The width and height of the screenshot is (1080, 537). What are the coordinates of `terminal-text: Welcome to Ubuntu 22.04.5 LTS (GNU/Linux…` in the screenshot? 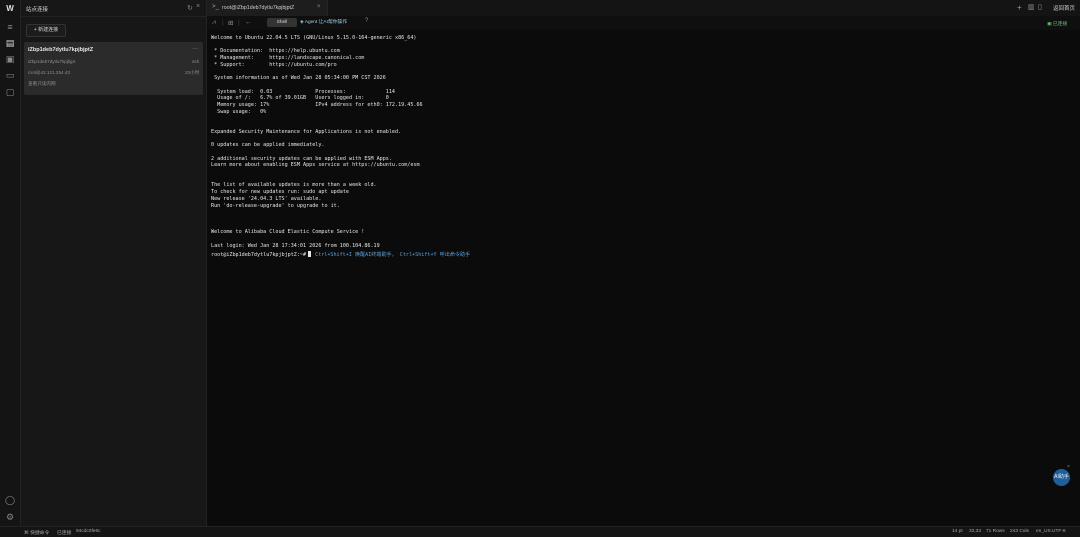 It's located at (317, 142).